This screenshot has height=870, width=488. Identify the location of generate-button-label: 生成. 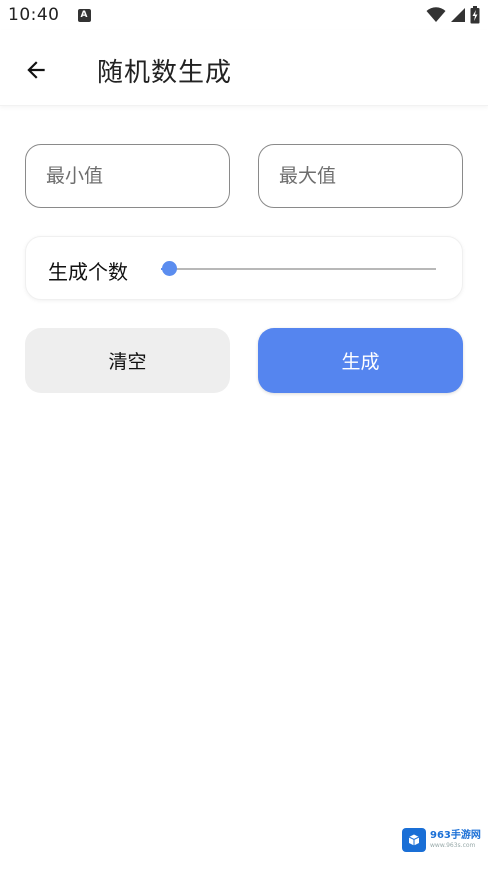
(360, 362).